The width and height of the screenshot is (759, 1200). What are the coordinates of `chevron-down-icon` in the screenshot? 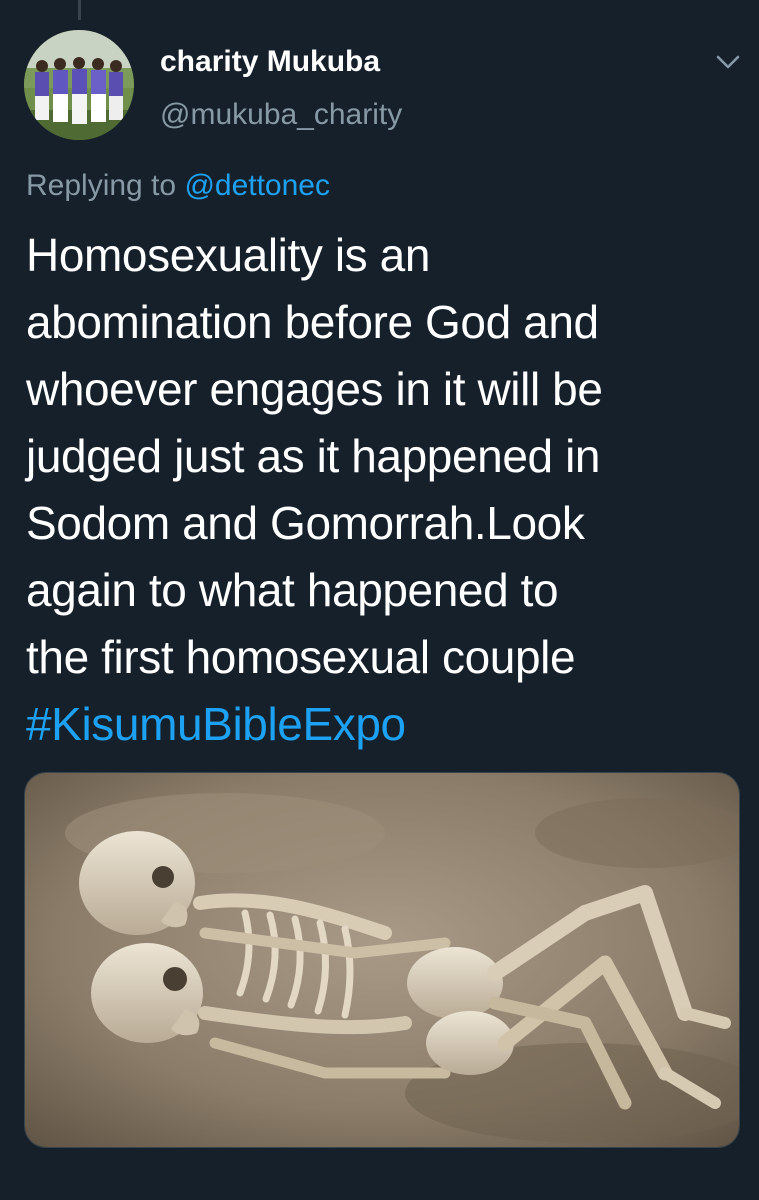 It's located at (728, 62).